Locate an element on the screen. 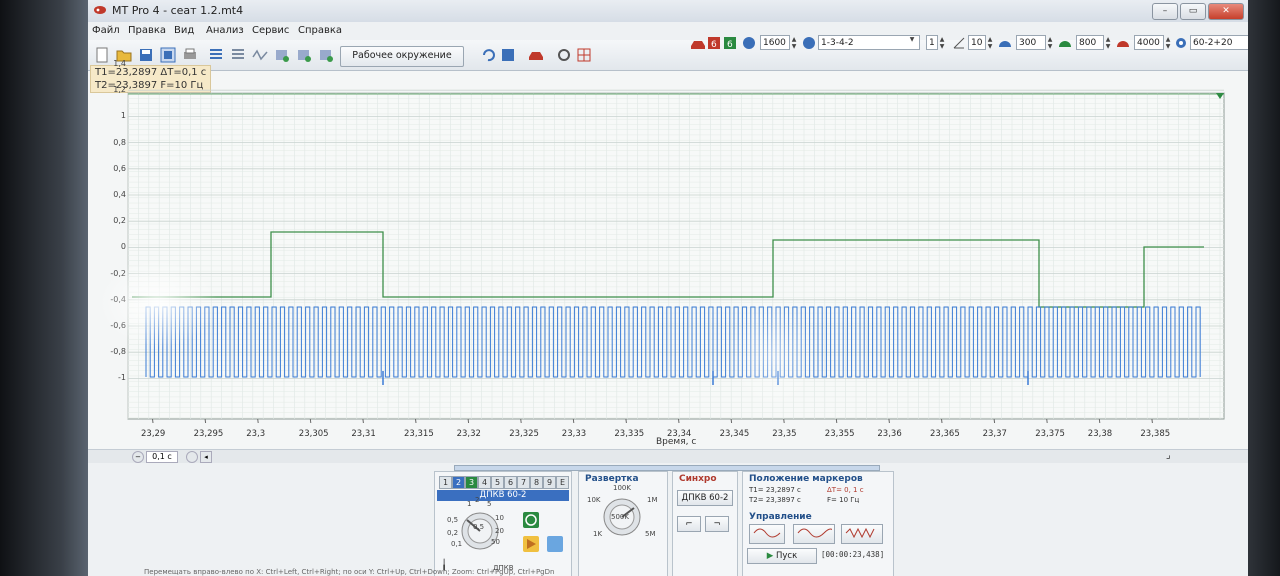  grid-settings-icon is located at coordinates (584, 55).